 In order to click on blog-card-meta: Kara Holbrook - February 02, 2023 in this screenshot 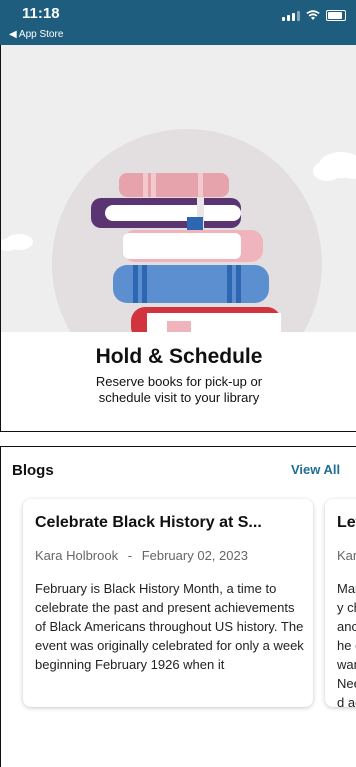, I will do `click(141, 555)`.